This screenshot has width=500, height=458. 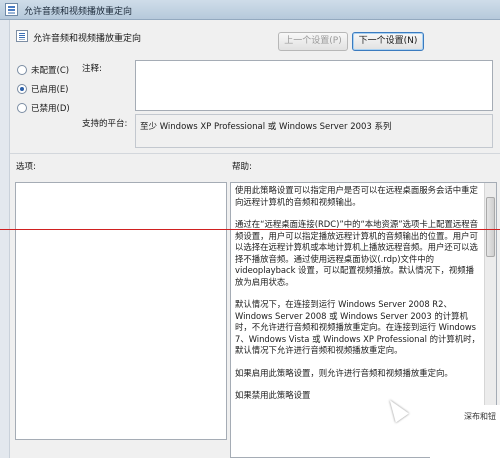 I want to click on policy-icon, so click(x=11, y=9).